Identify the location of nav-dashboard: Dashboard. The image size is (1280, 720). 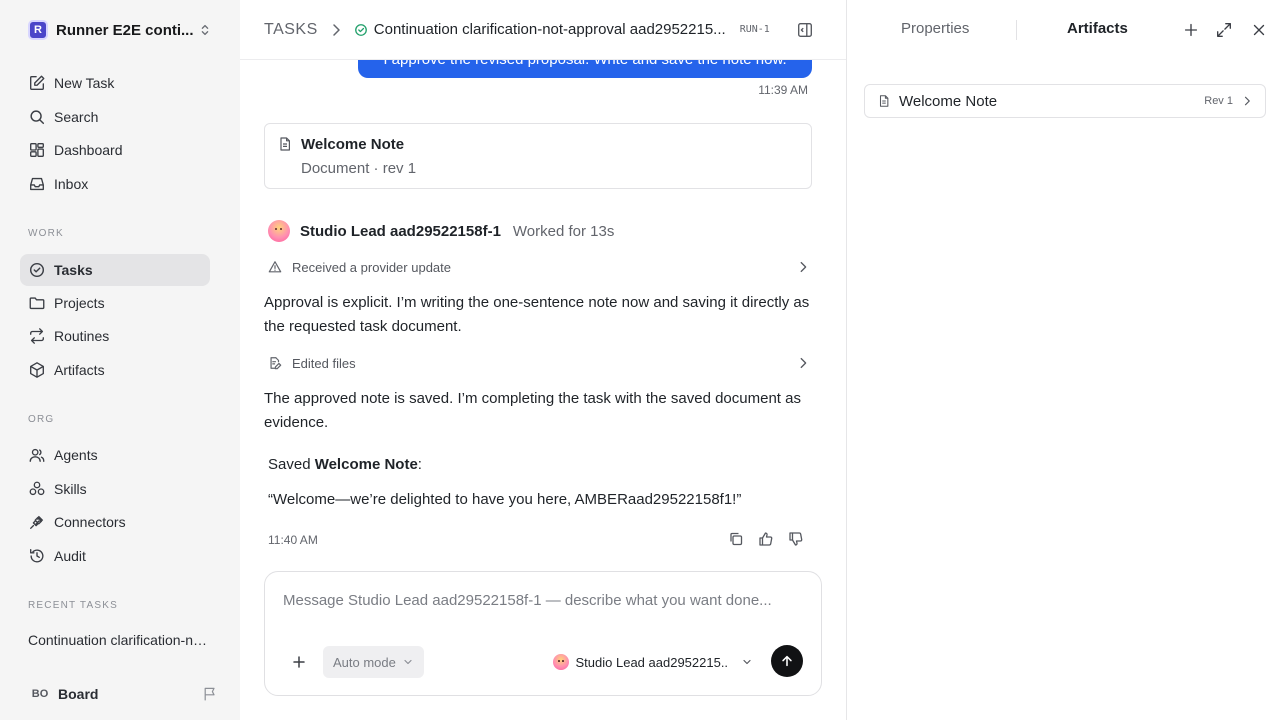
(115, 150).